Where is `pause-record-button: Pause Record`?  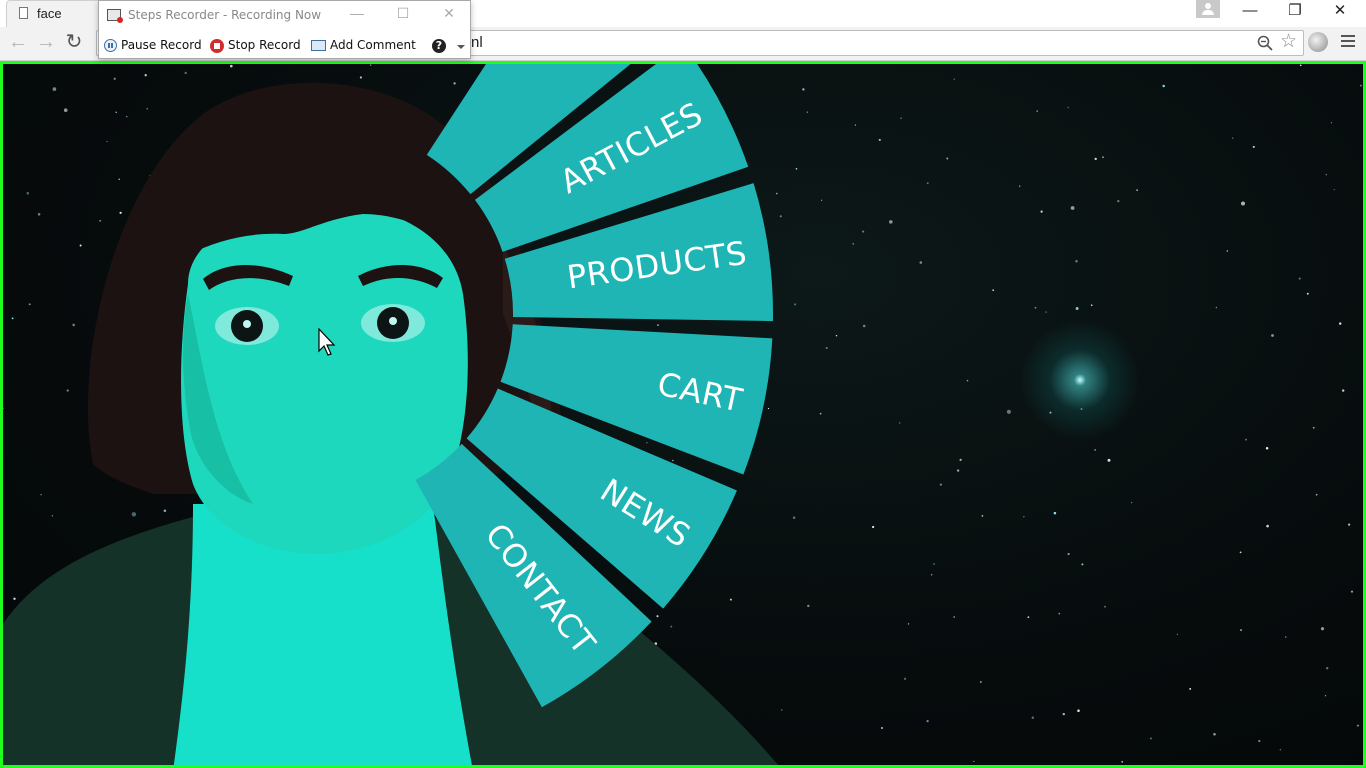 pause-record-button: Pause Record is located at coordinates (153, 47).